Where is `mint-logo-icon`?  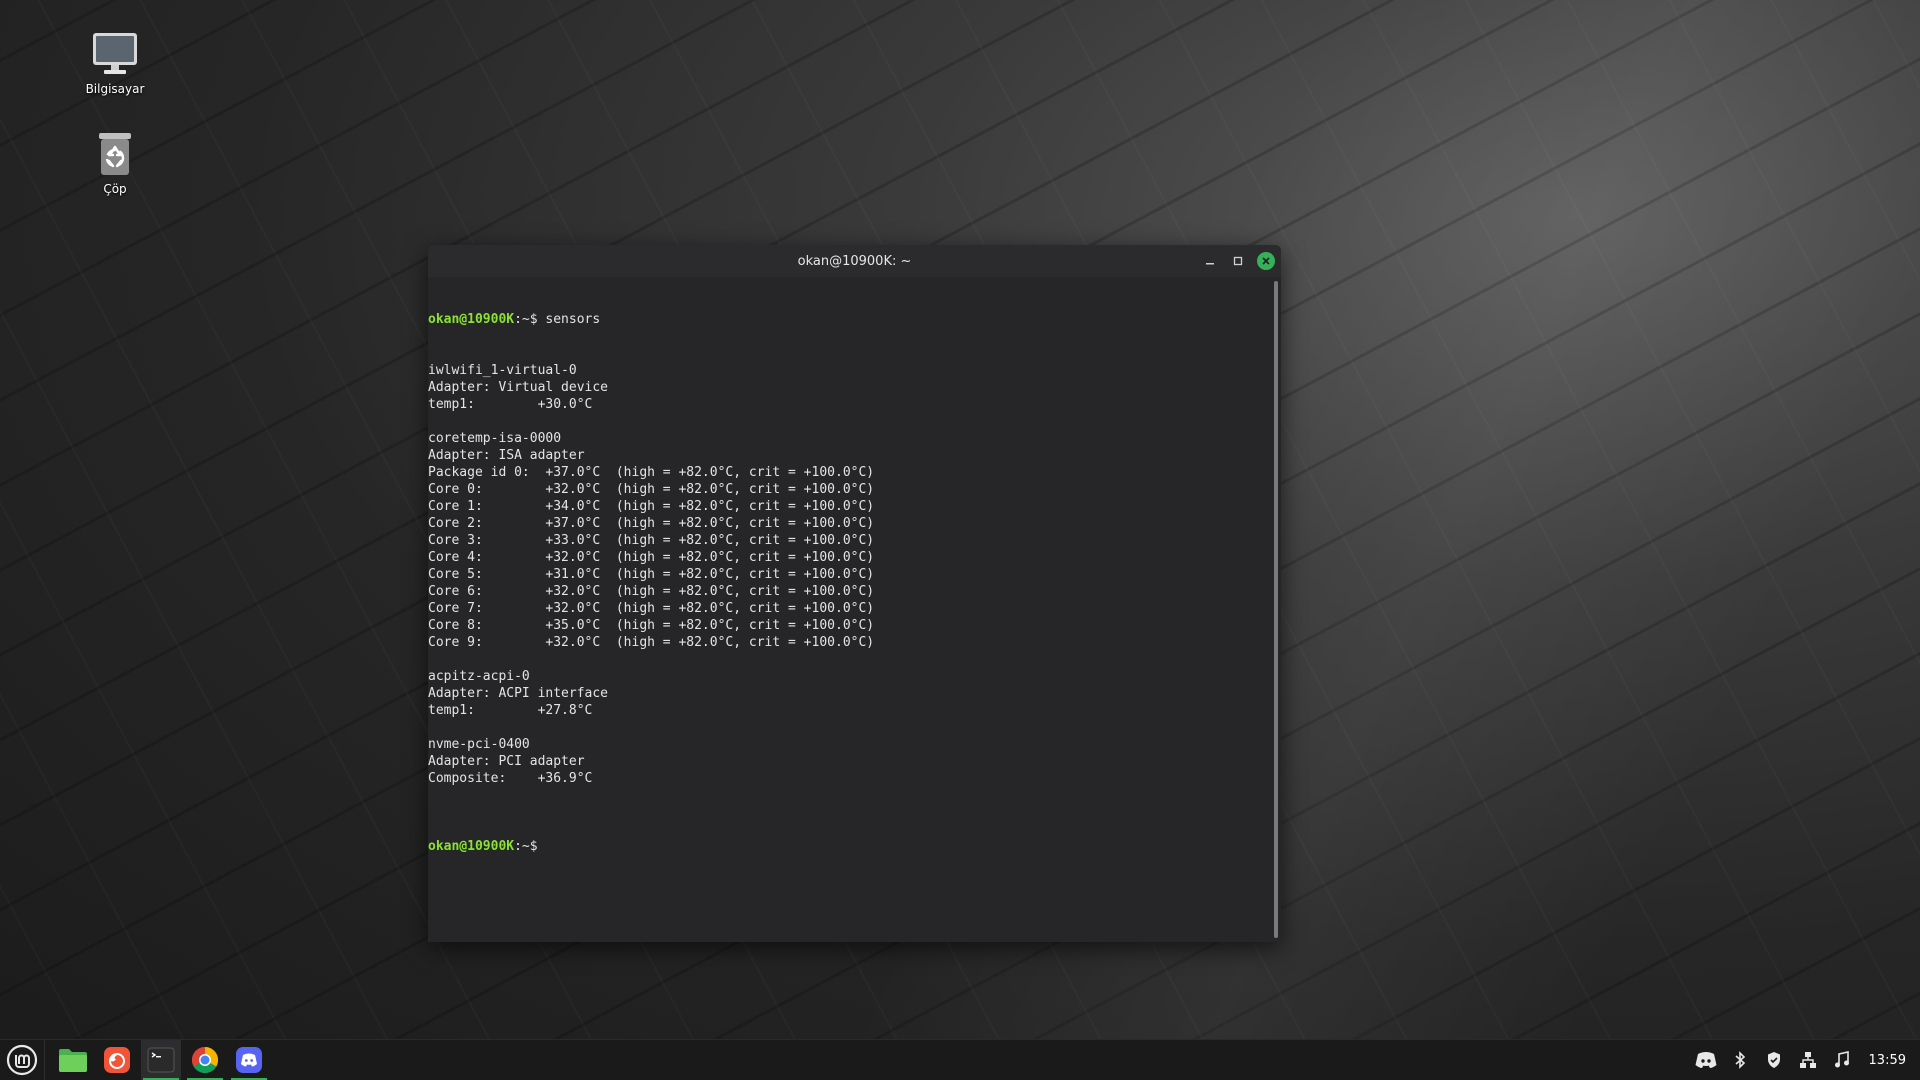 mint-logo-icon is located at coordinates (22, 1060).